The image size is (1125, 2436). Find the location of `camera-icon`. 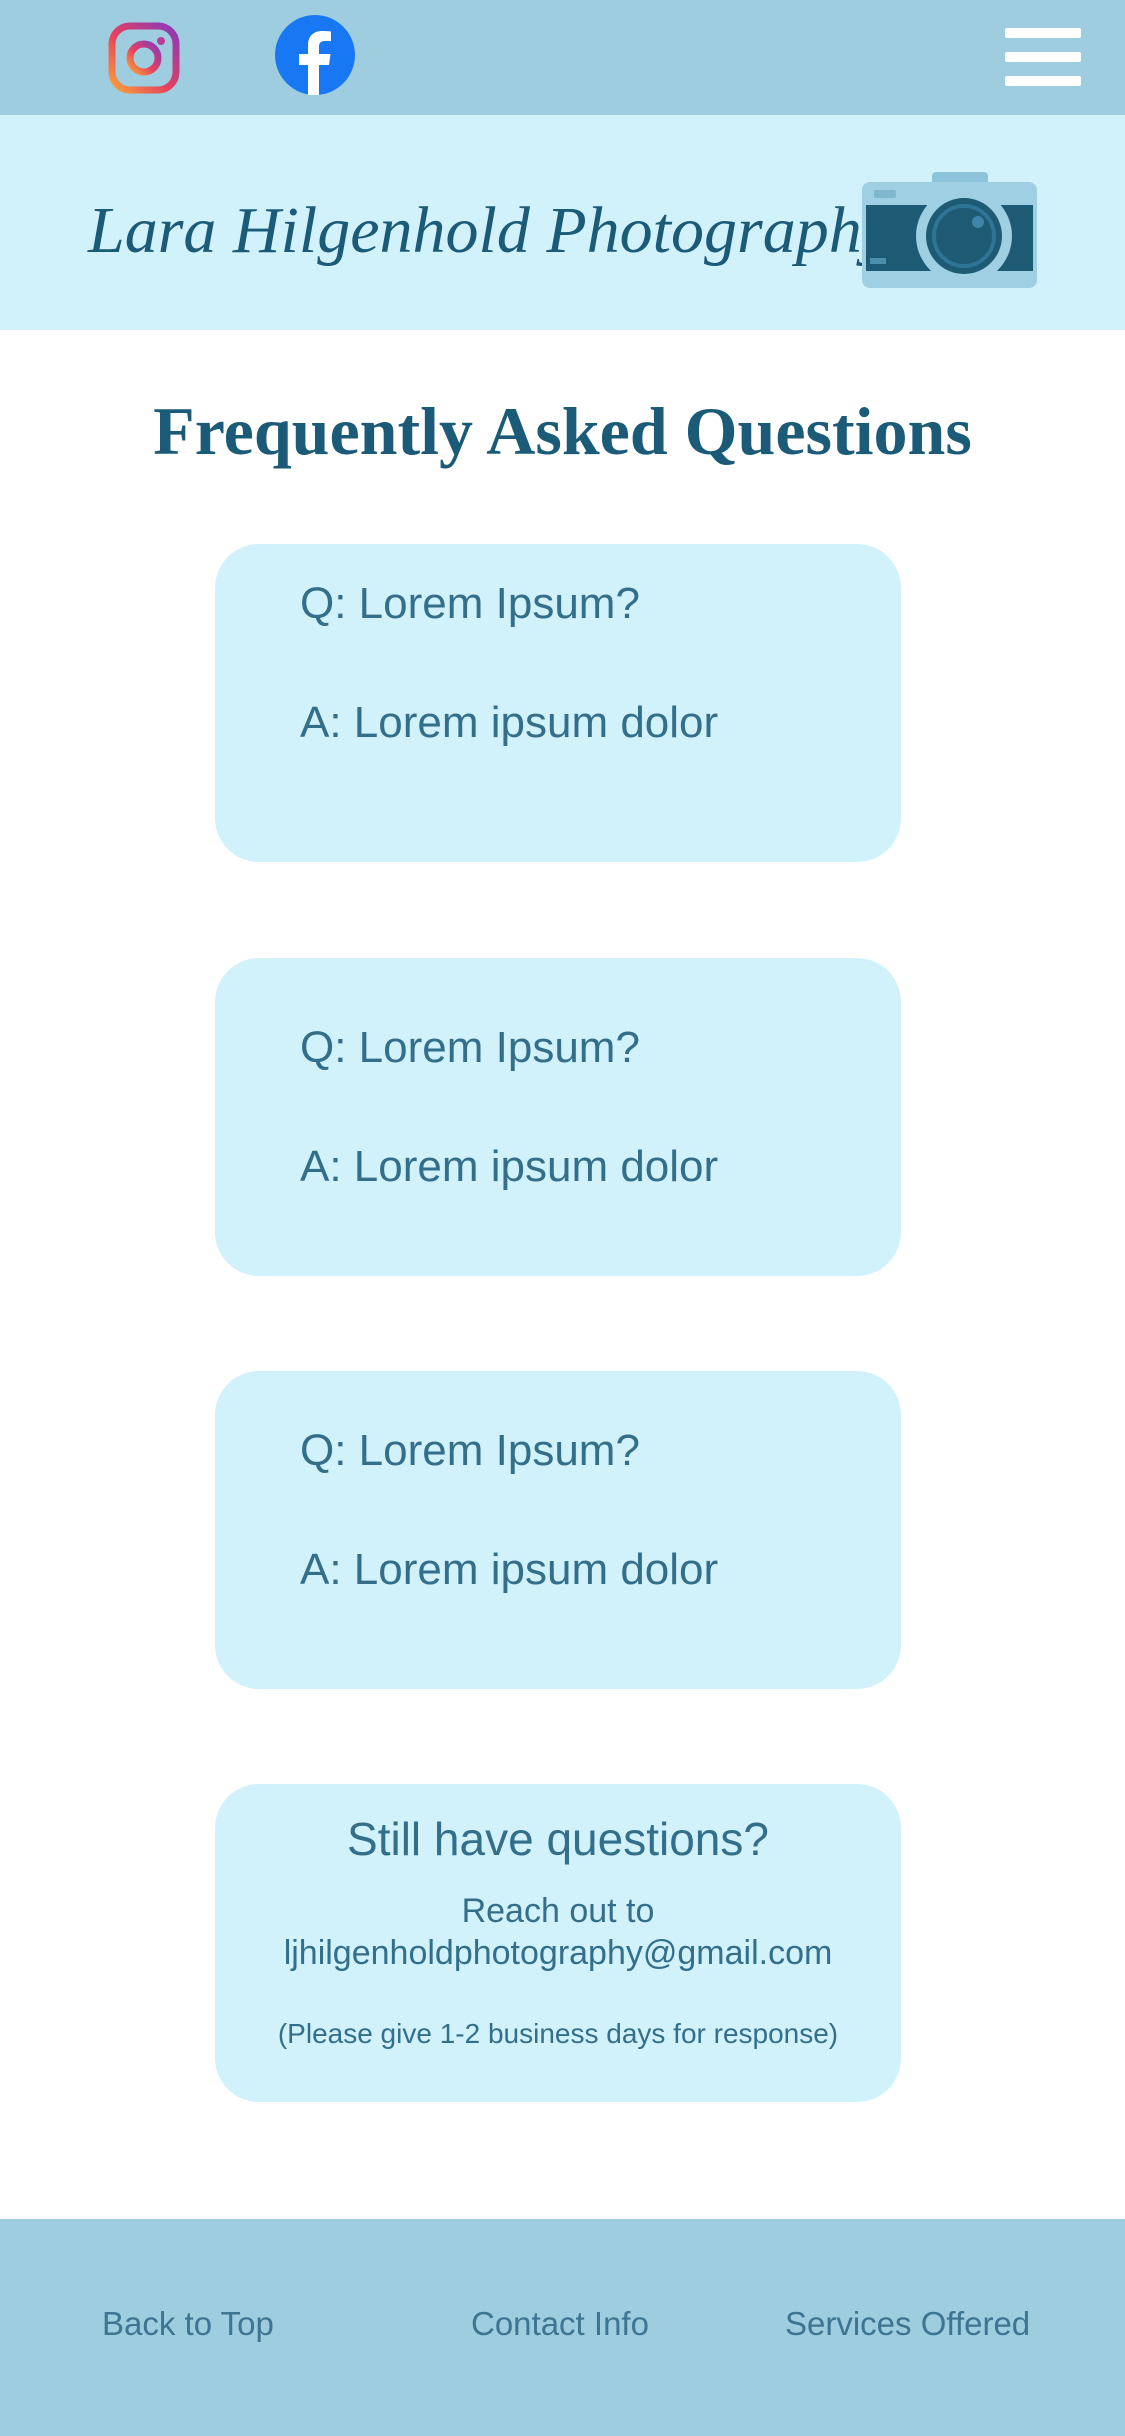

camera-icon is located at coordinates (949, 230).